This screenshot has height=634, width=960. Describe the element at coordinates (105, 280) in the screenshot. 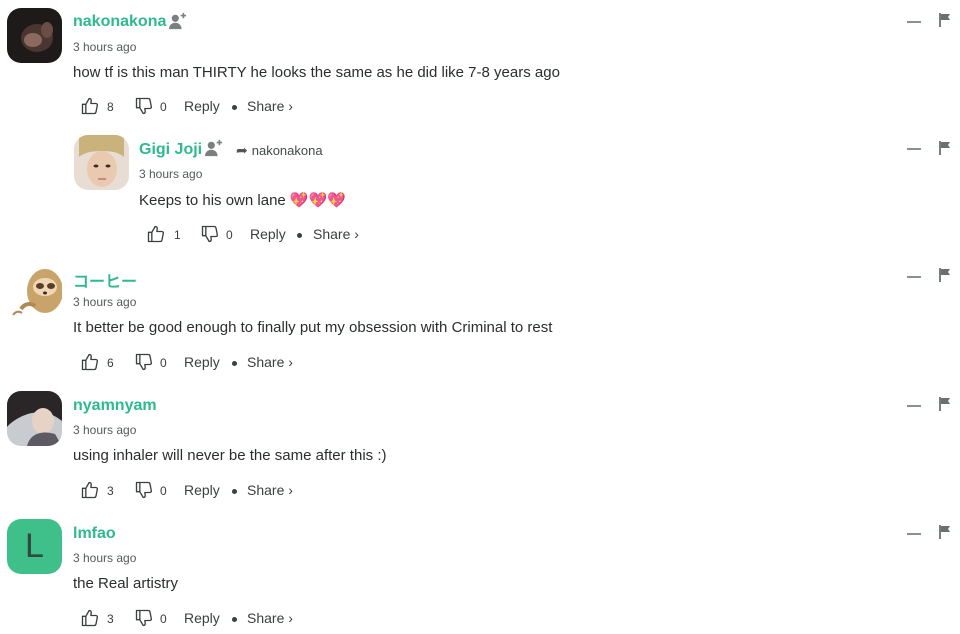

I see `username: コーヒー` at that location.